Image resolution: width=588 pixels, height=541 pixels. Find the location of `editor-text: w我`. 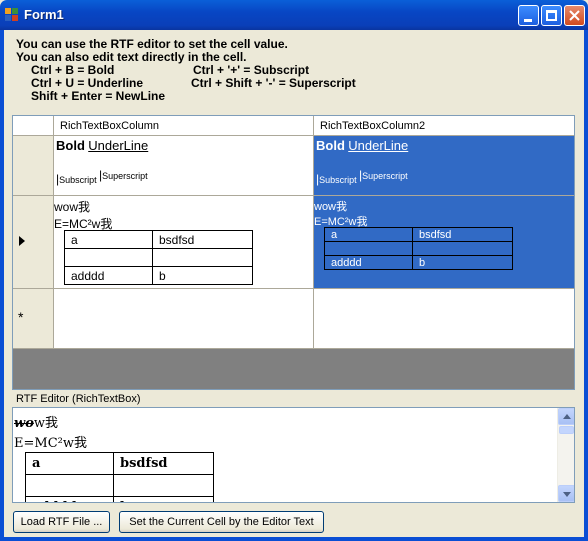

editor-text: w我 is located at coordinates (46, 423).